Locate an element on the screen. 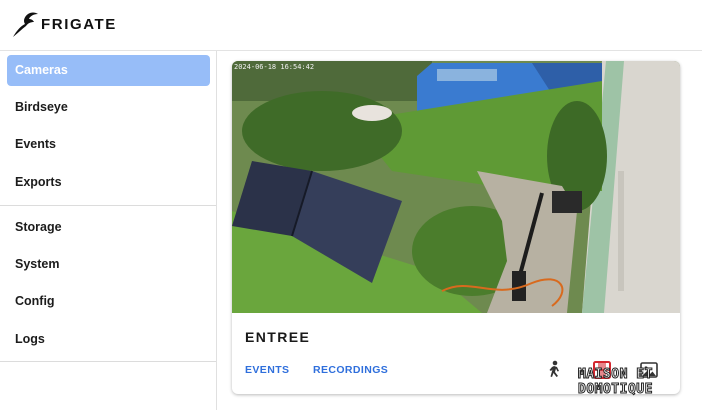 The image size is (702, 410). sidebar-item-storage: Storage is located at coordinates (108, 227).